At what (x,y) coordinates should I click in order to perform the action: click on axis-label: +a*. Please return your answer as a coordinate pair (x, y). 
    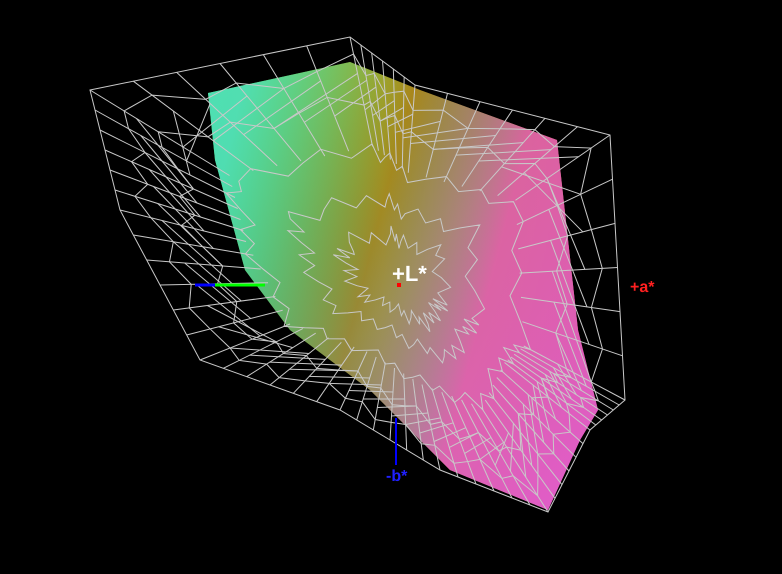
    Looking at the image, I should click on (642, 287).